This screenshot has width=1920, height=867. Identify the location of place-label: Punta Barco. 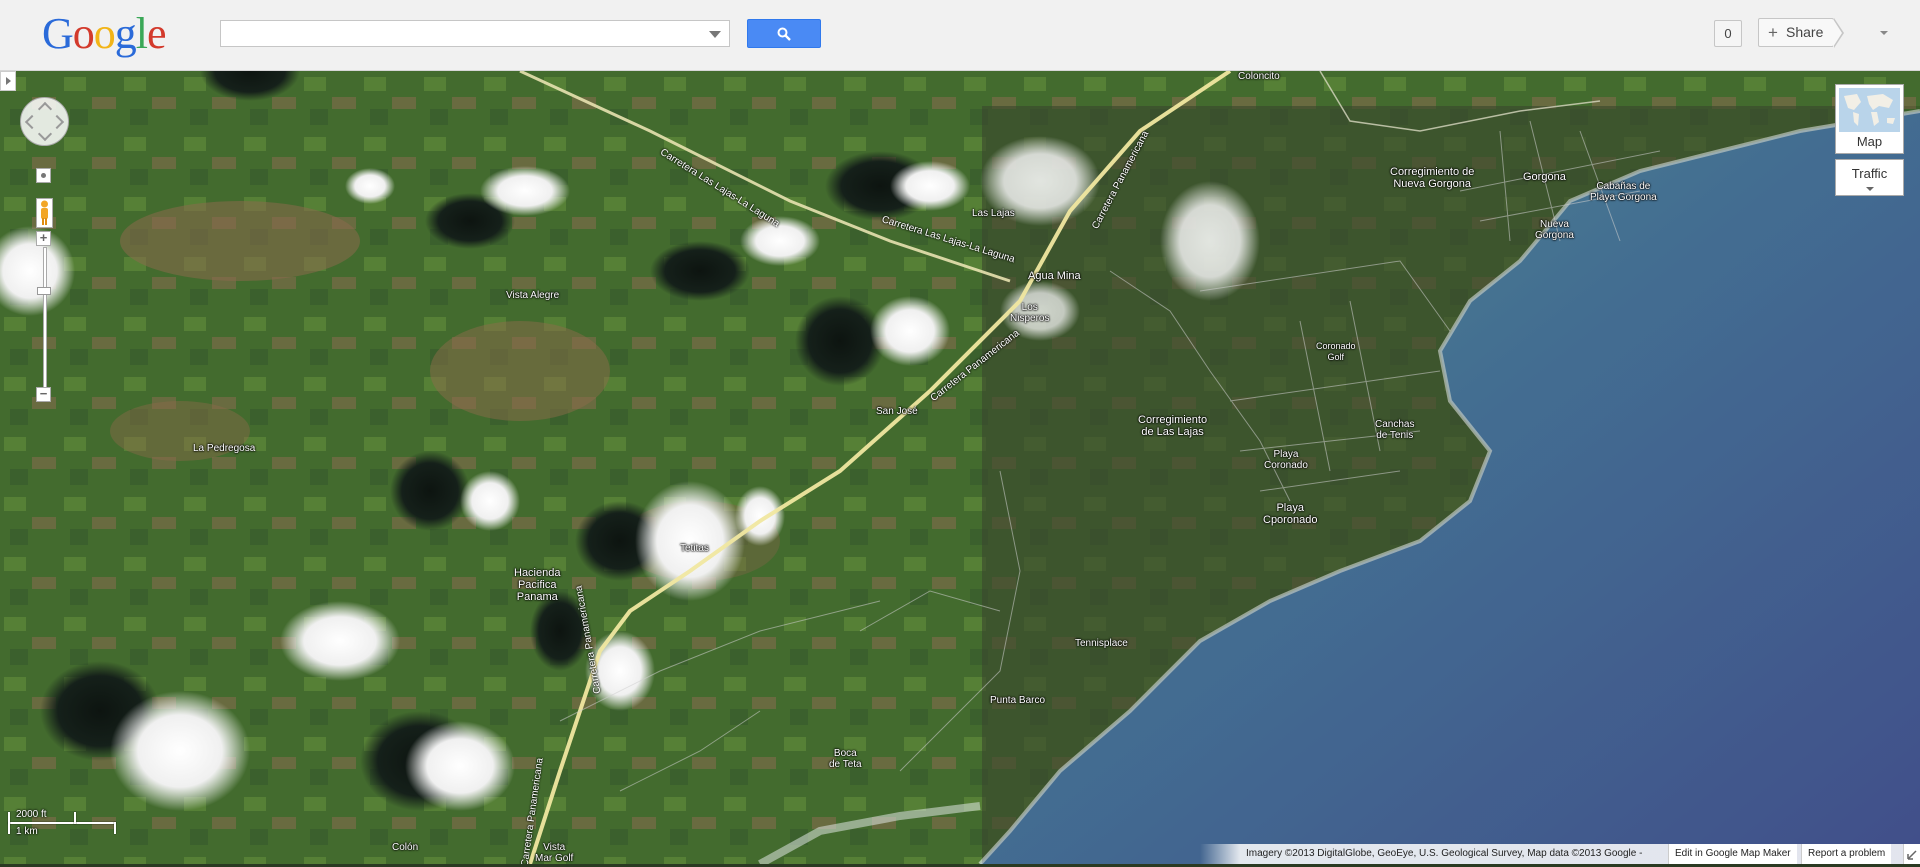
(1017, 700).